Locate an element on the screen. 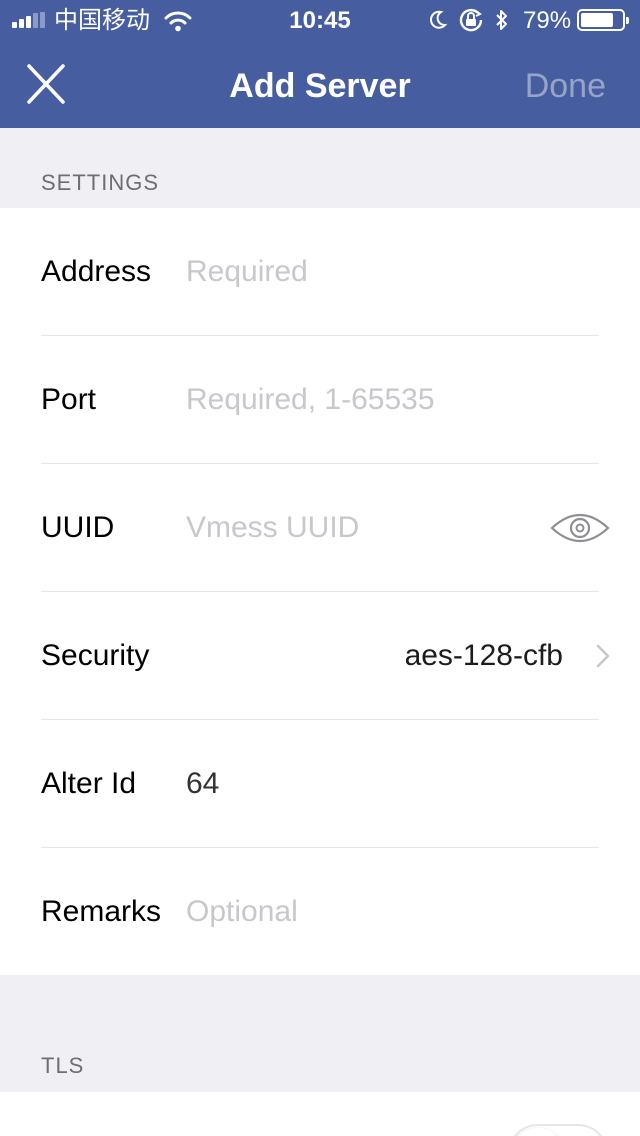  remarks-row: Remarks is located at coordinates (320, 912).